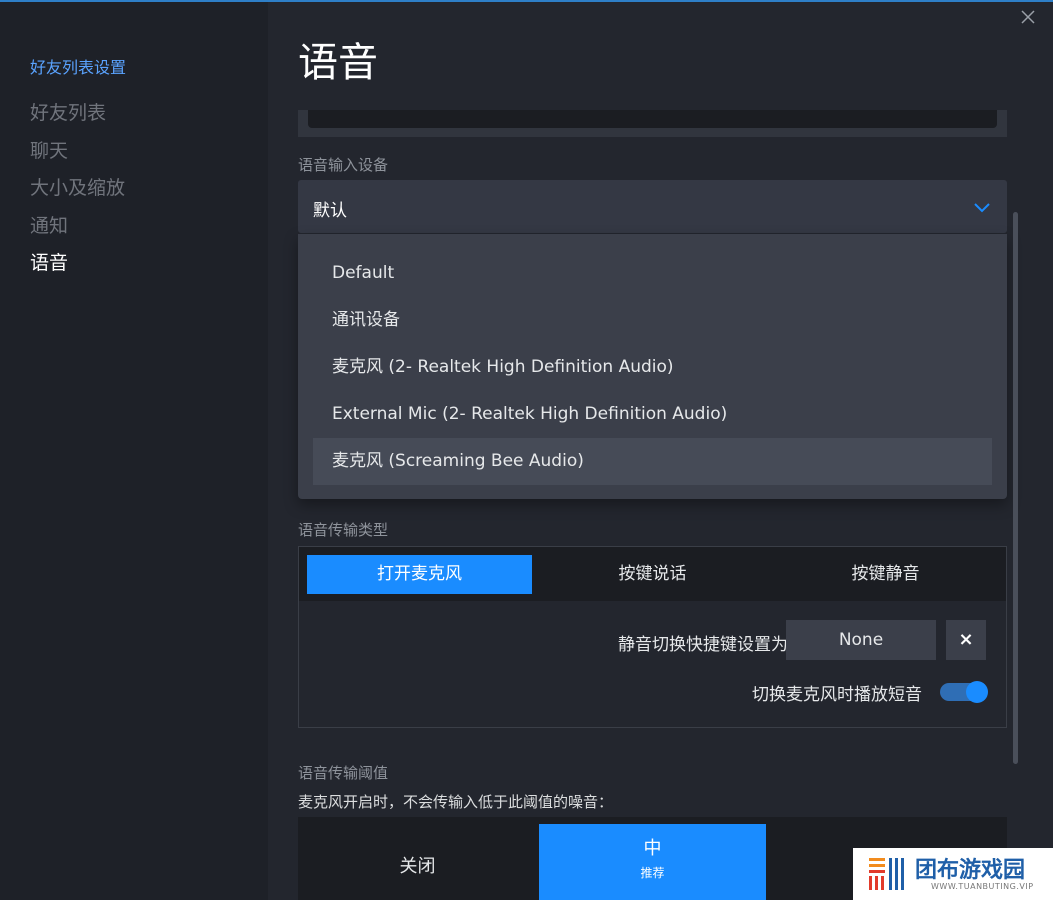 This screenshot has width=1053, height=900. I want to click on sidebar-item-voice: 语音, so click(49, 261).